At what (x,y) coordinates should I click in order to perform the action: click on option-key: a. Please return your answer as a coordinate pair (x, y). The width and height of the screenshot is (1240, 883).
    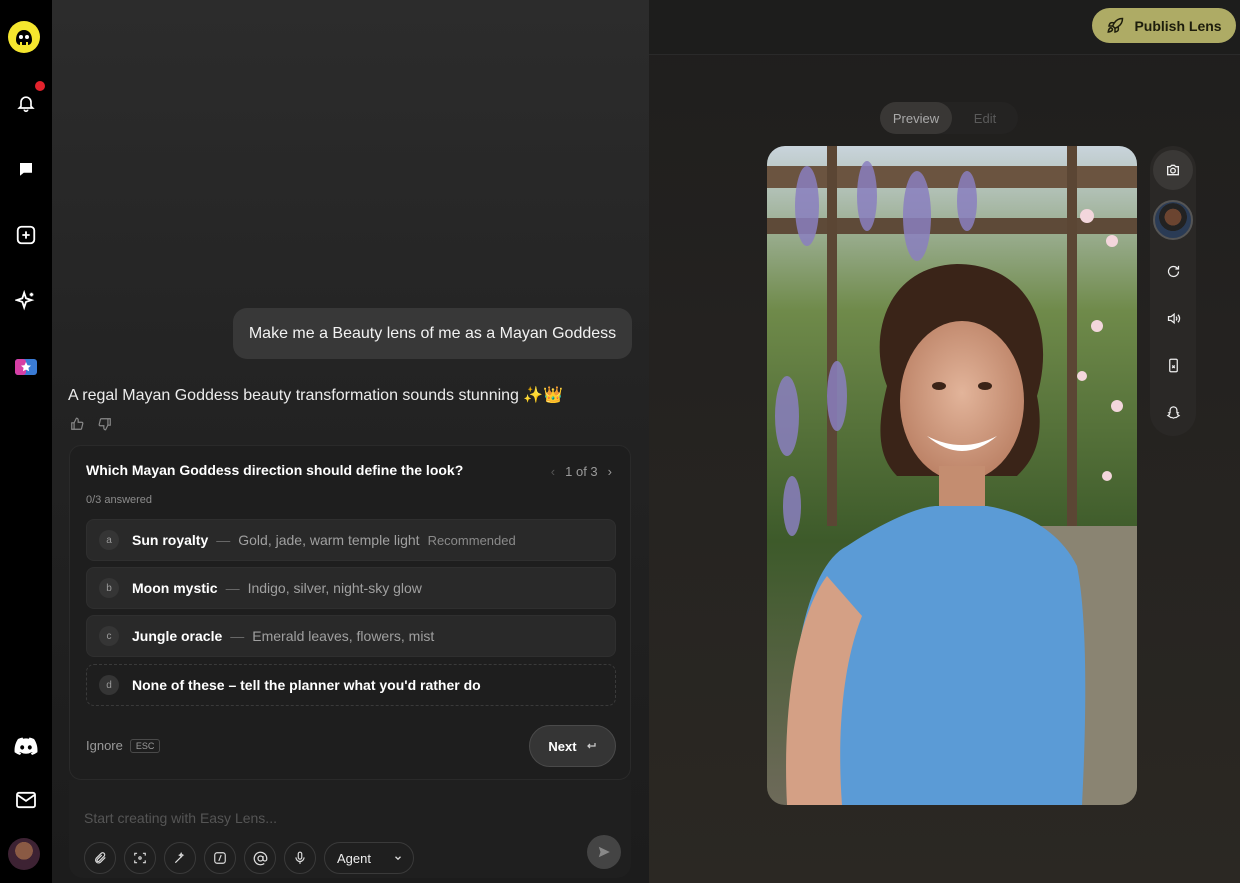
    Looking at the image, I should click on (109, 540).